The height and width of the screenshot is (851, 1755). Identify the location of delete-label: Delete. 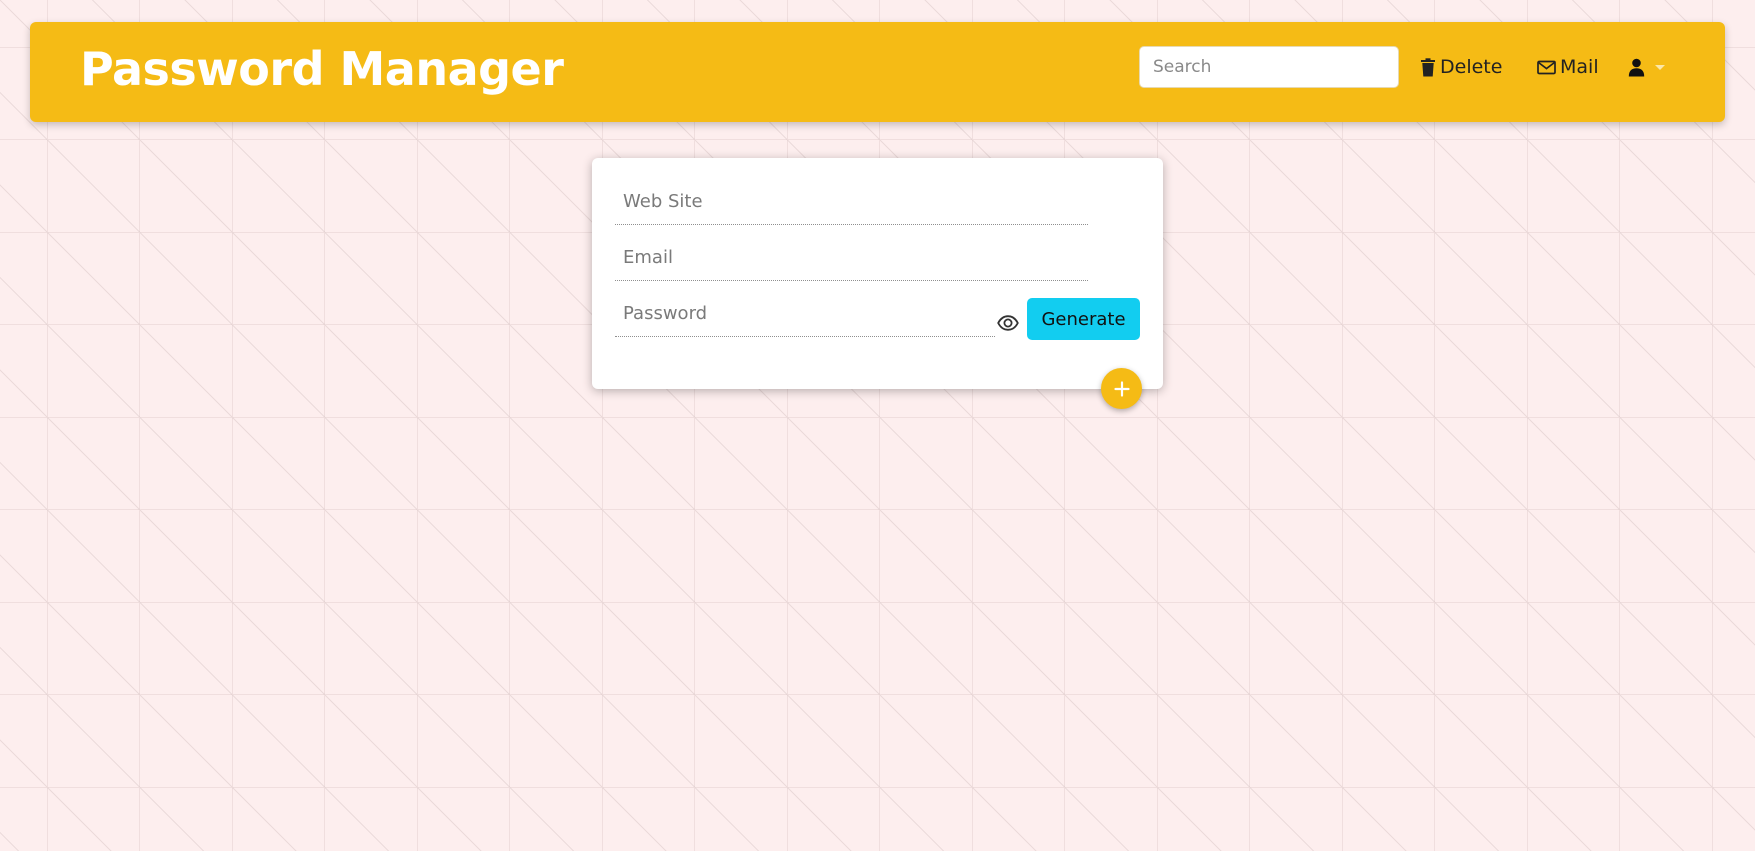
(1471, 67).